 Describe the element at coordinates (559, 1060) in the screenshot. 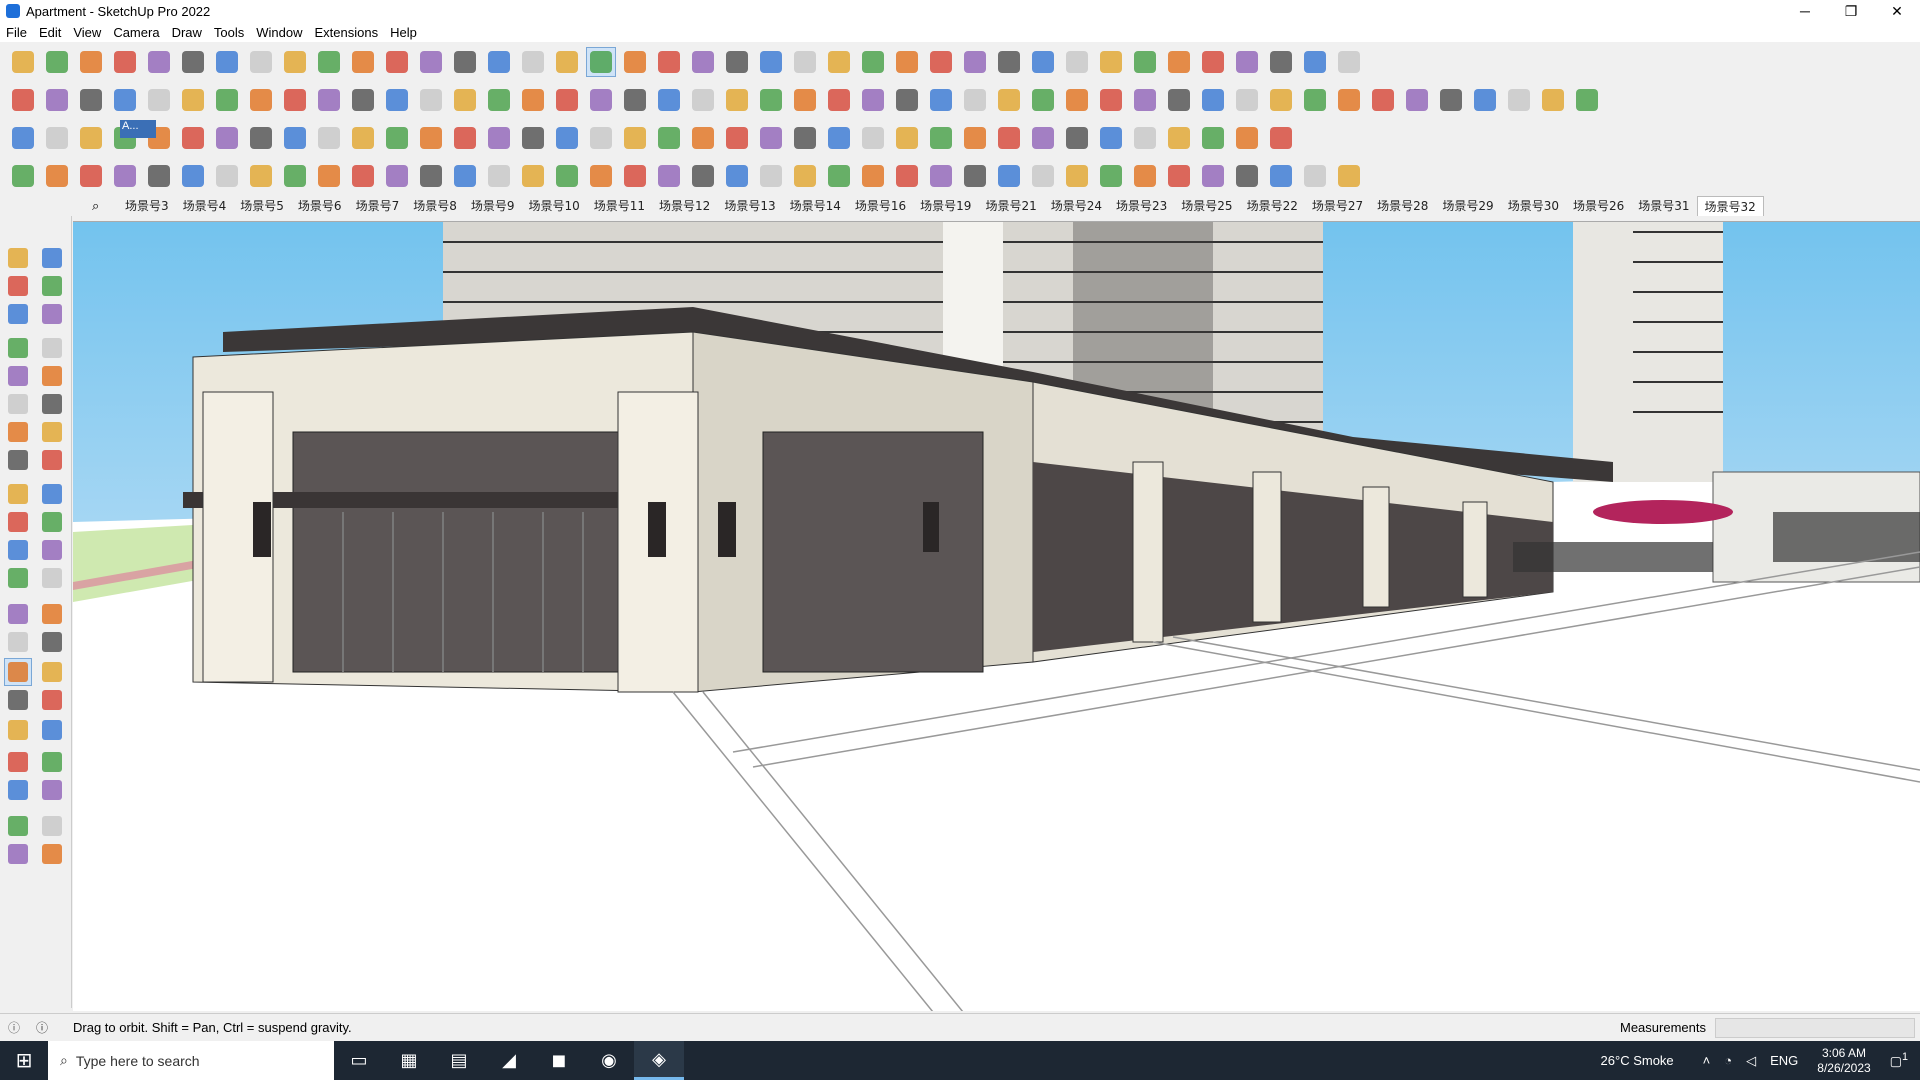

I see `3dsmax-icon: ◼` at that location.